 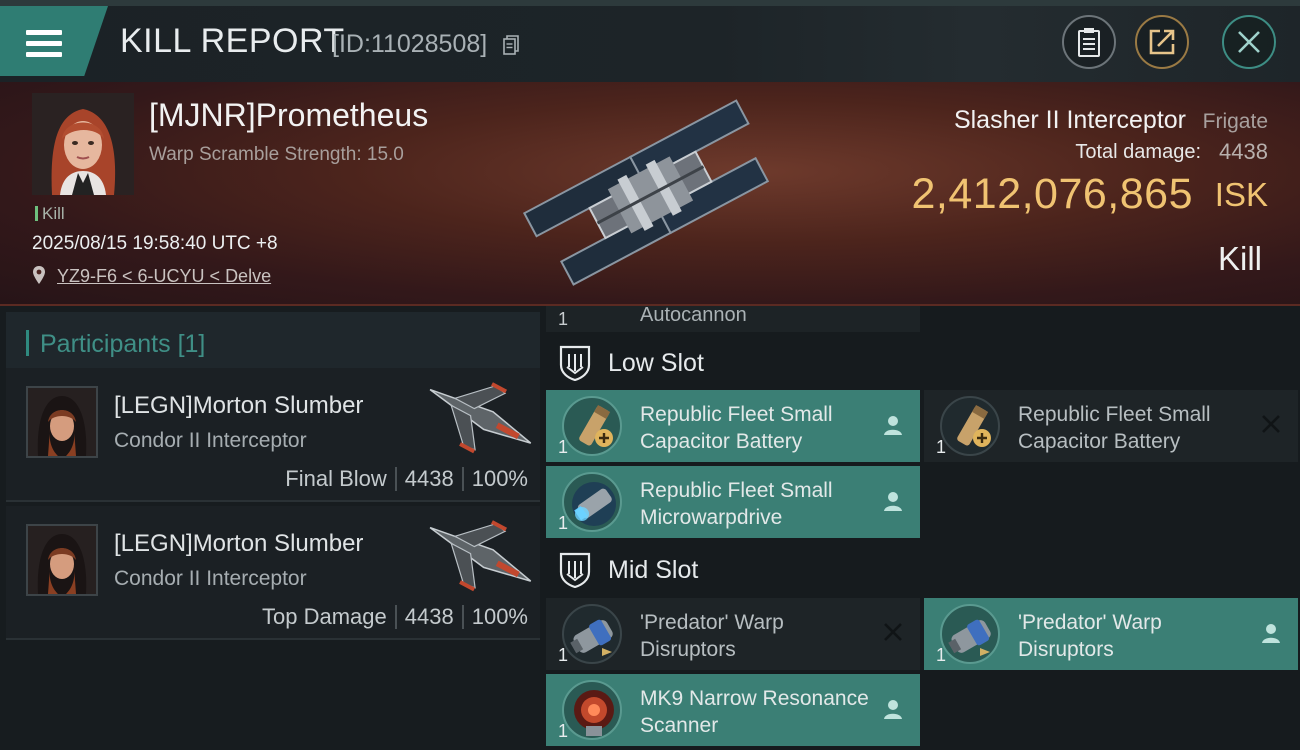 I want to click on top-bar: KILL REPORT [ID:11028508], so click(x=650, y=41).